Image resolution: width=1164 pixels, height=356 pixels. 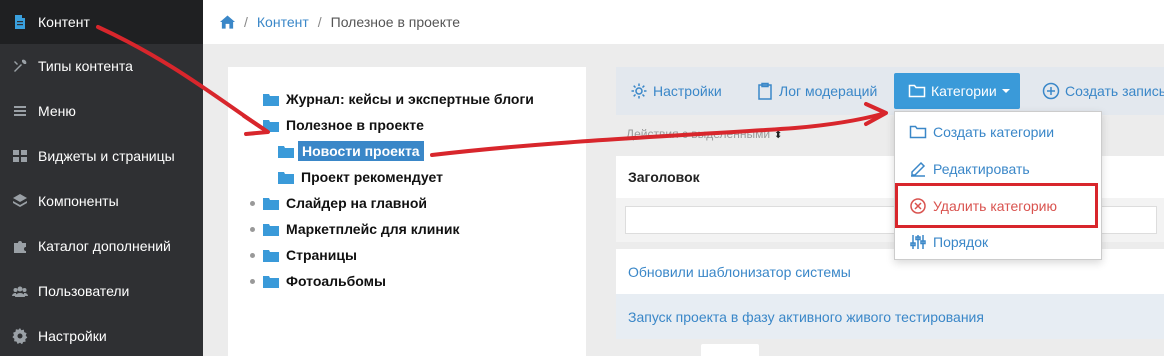 I want to click on tree-item: Слайдер на главной, so click(x=345, y=203).